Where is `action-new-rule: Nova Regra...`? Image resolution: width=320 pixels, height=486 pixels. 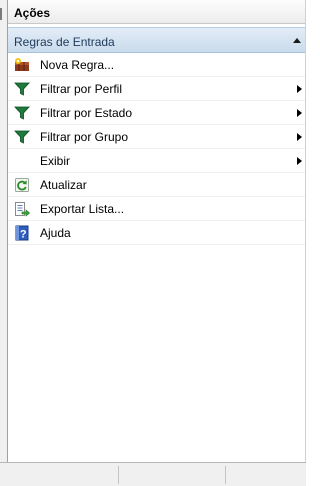
action-new-rule: Nova Regra... is located at coordinates (156, 65).